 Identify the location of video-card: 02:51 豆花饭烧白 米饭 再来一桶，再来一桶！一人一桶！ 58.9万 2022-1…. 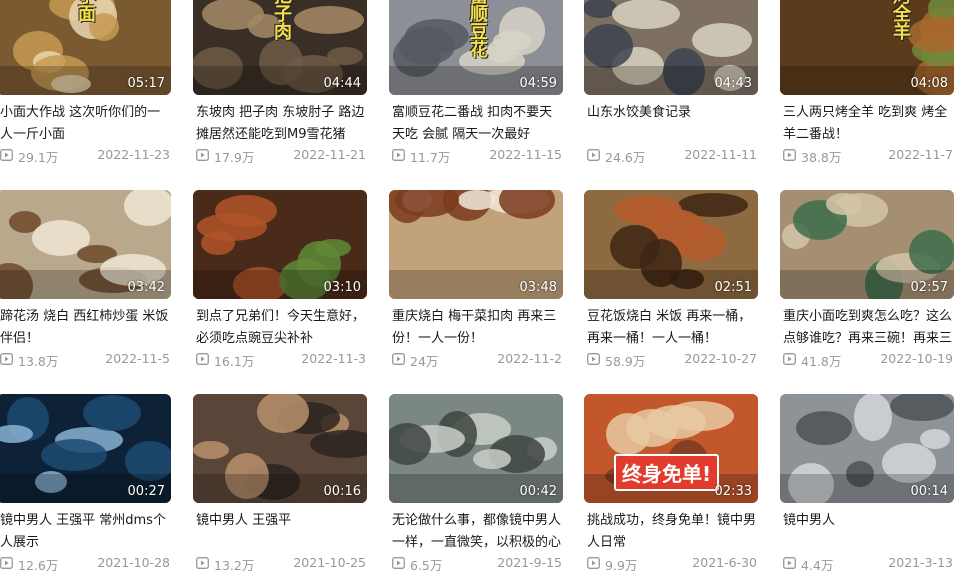
(671, 280).